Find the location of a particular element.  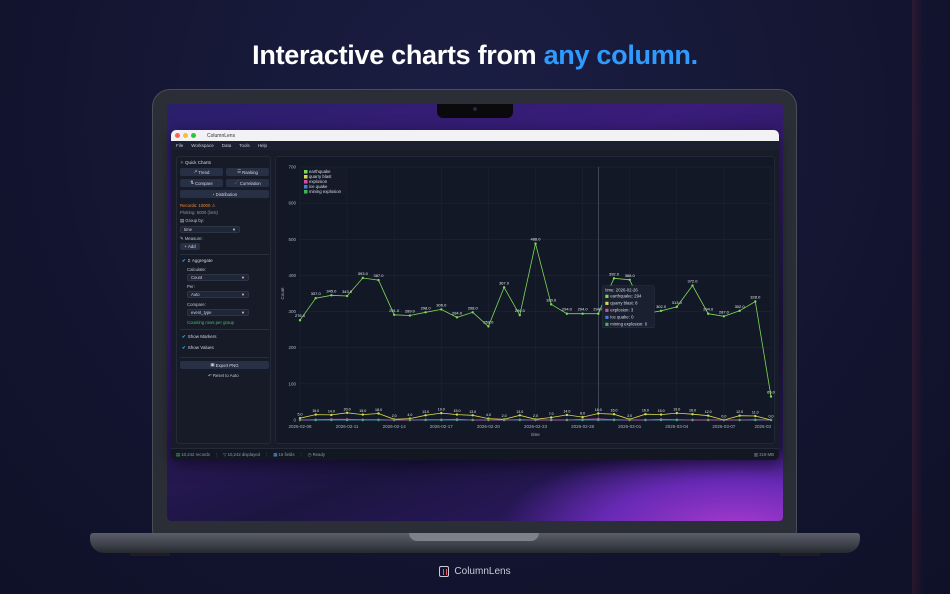

tooltip-swatch is located at coordinates (607, 310).